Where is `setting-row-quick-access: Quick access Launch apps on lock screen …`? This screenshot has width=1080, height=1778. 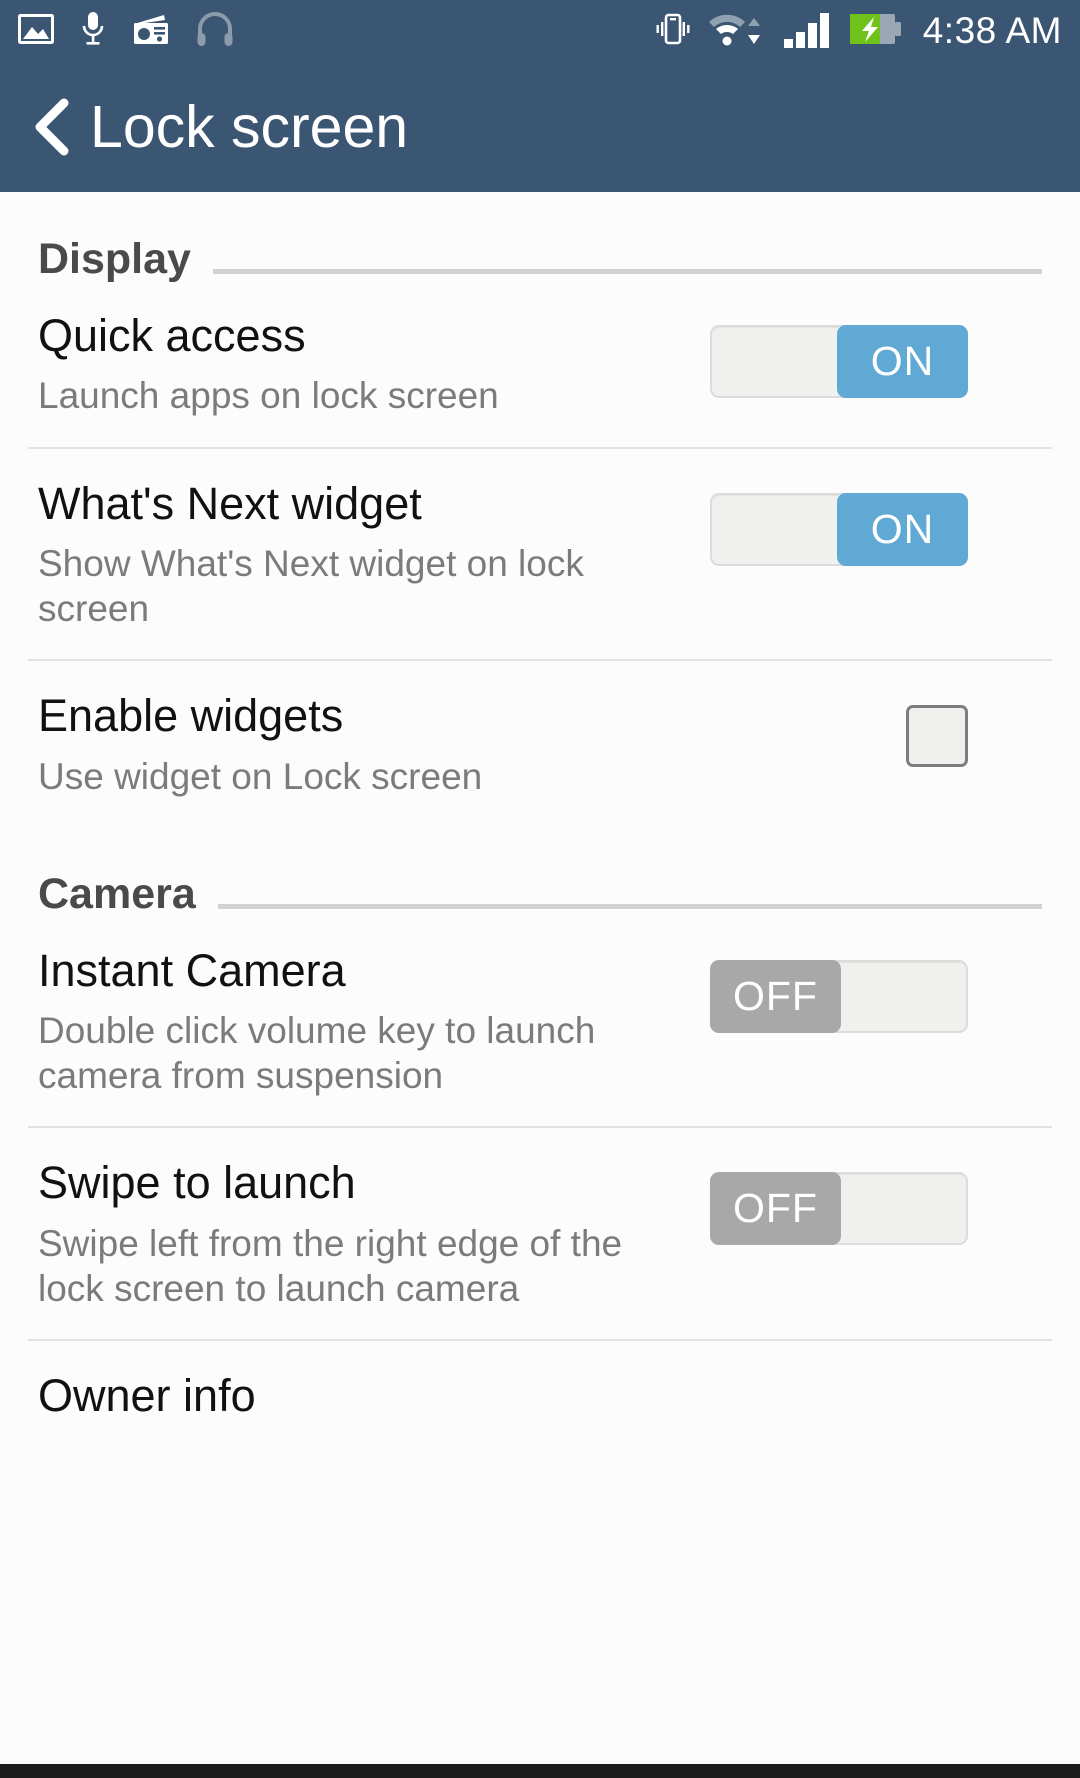 setting-row-quick-access: Quick access Launch apps on lock screen … is located at coordinates (540, 364).